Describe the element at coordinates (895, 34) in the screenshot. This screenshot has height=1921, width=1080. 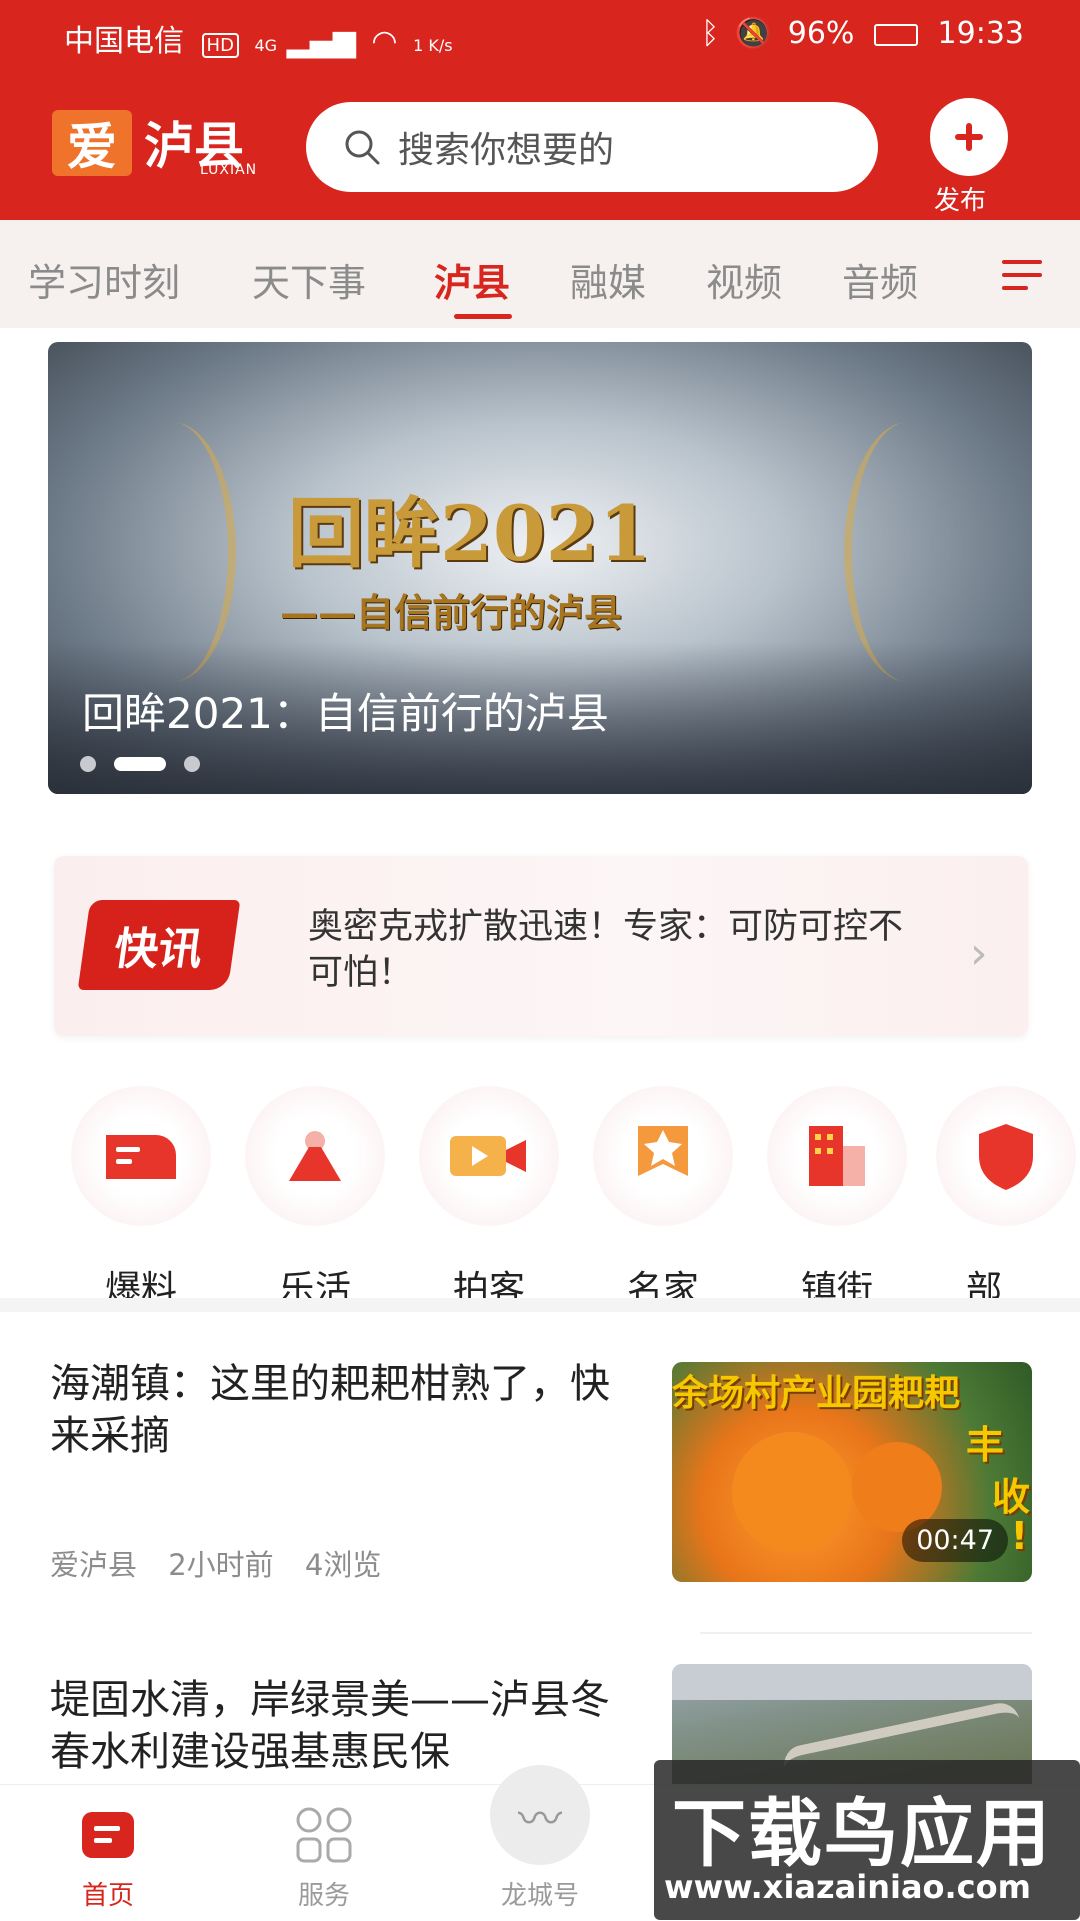
I see `battery-icon` at that location.